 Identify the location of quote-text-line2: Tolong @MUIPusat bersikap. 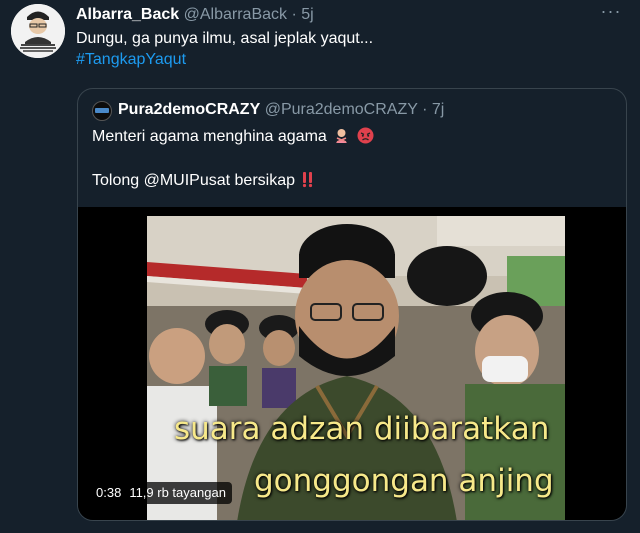
(203, 182).